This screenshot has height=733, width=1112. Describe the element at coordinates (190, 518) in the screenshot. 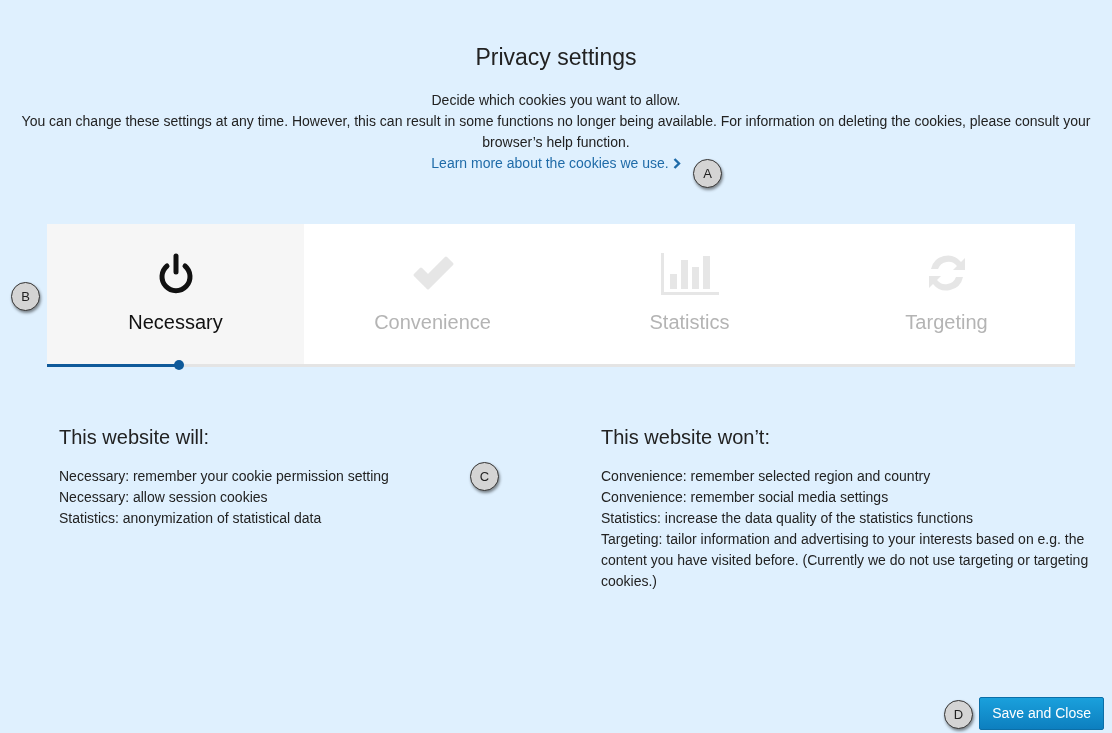

I see `list-item: Statistics: anonymization of statistical data` at that location.